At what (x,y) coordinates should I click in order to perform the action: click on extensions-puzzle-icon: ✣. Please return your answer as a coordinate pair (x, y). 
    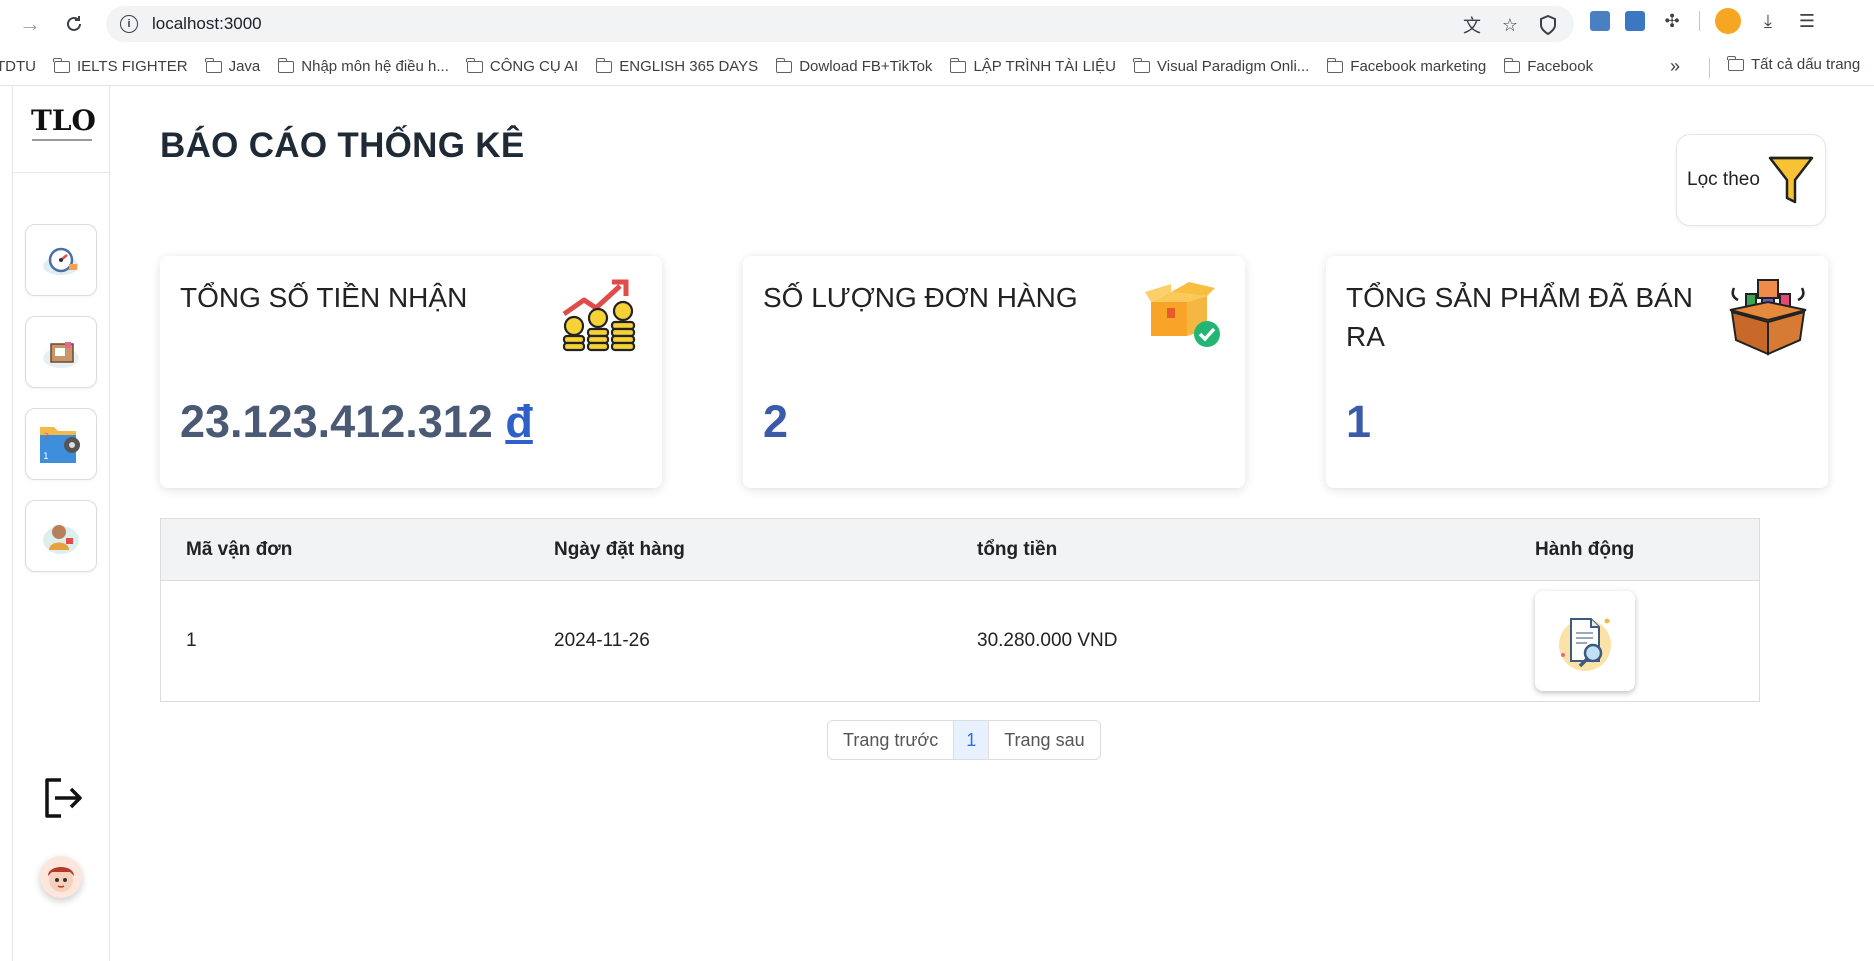
    Looking at the image, I should click on (1672, 21).